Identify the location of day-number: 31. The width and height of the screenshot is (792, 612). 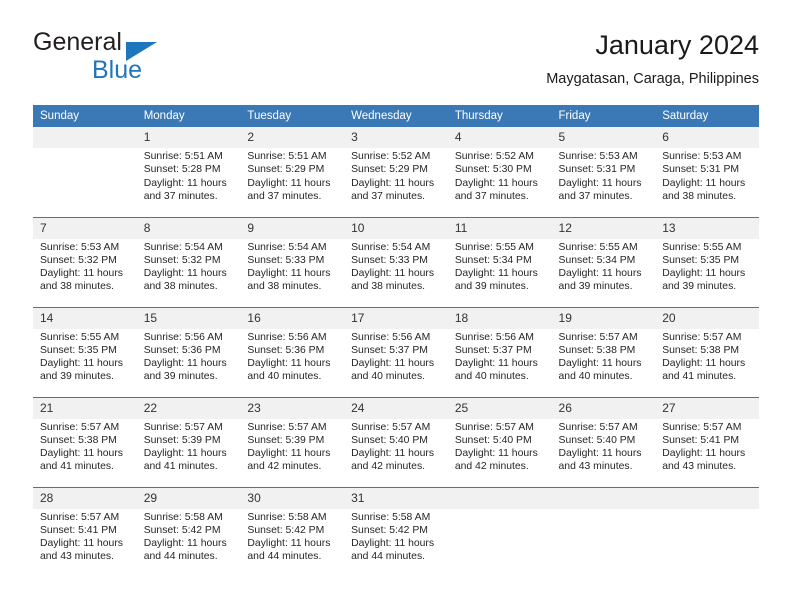
(396, 498).